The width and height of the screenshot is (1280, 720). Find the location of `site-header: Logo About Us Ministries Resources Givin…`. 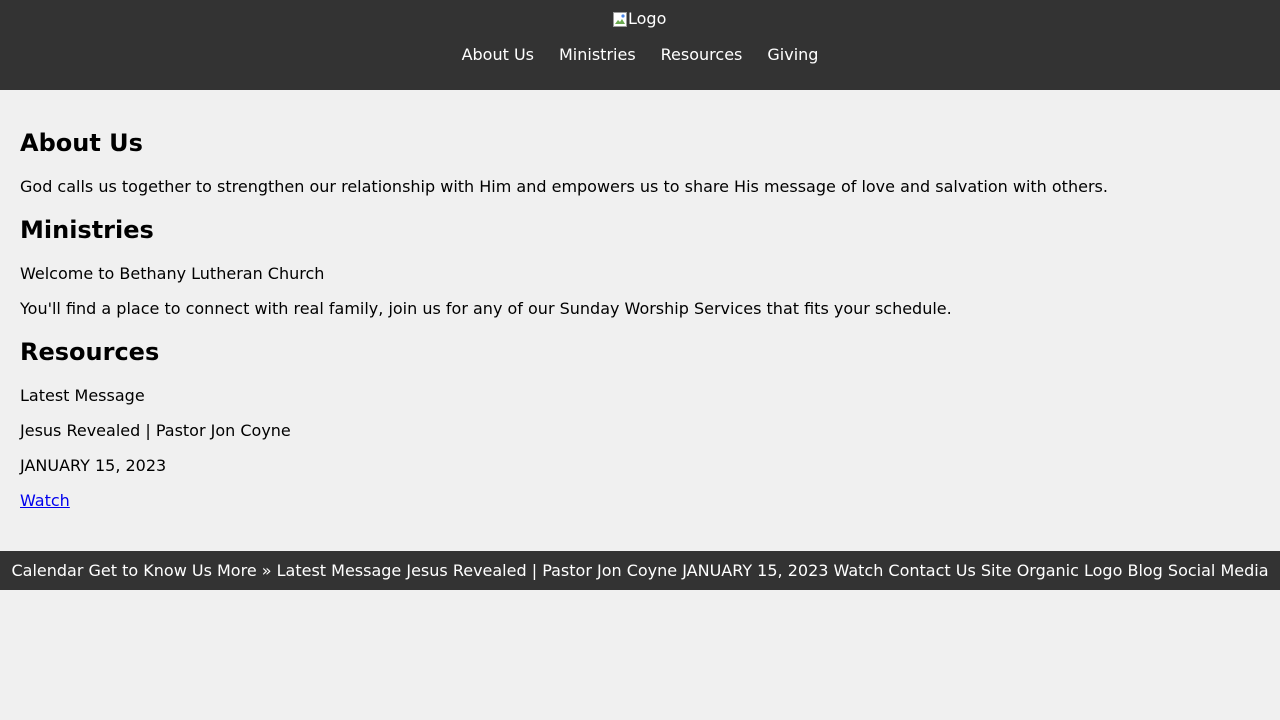

site-header: Logo About Us Ministries Resources Givin… is located at coordinates (640, 45).